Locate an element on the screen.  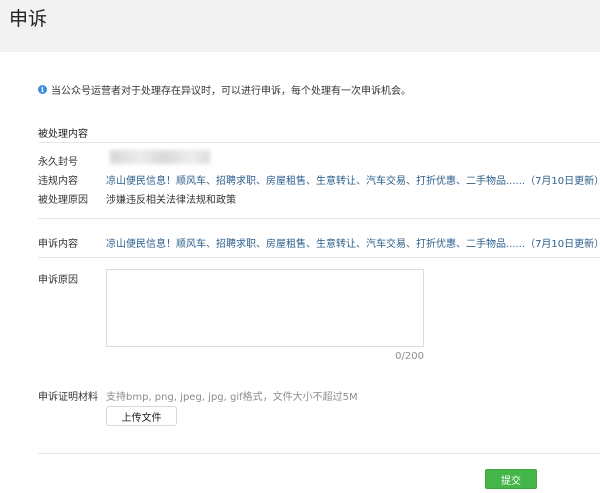
submit-button: 提交 is located at coordinates (511, 479).